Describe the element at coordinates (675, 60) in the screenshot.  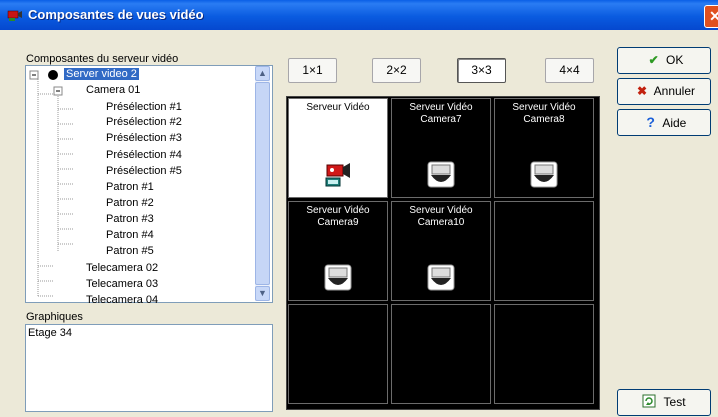
I see `ok-label: OK` at that location.